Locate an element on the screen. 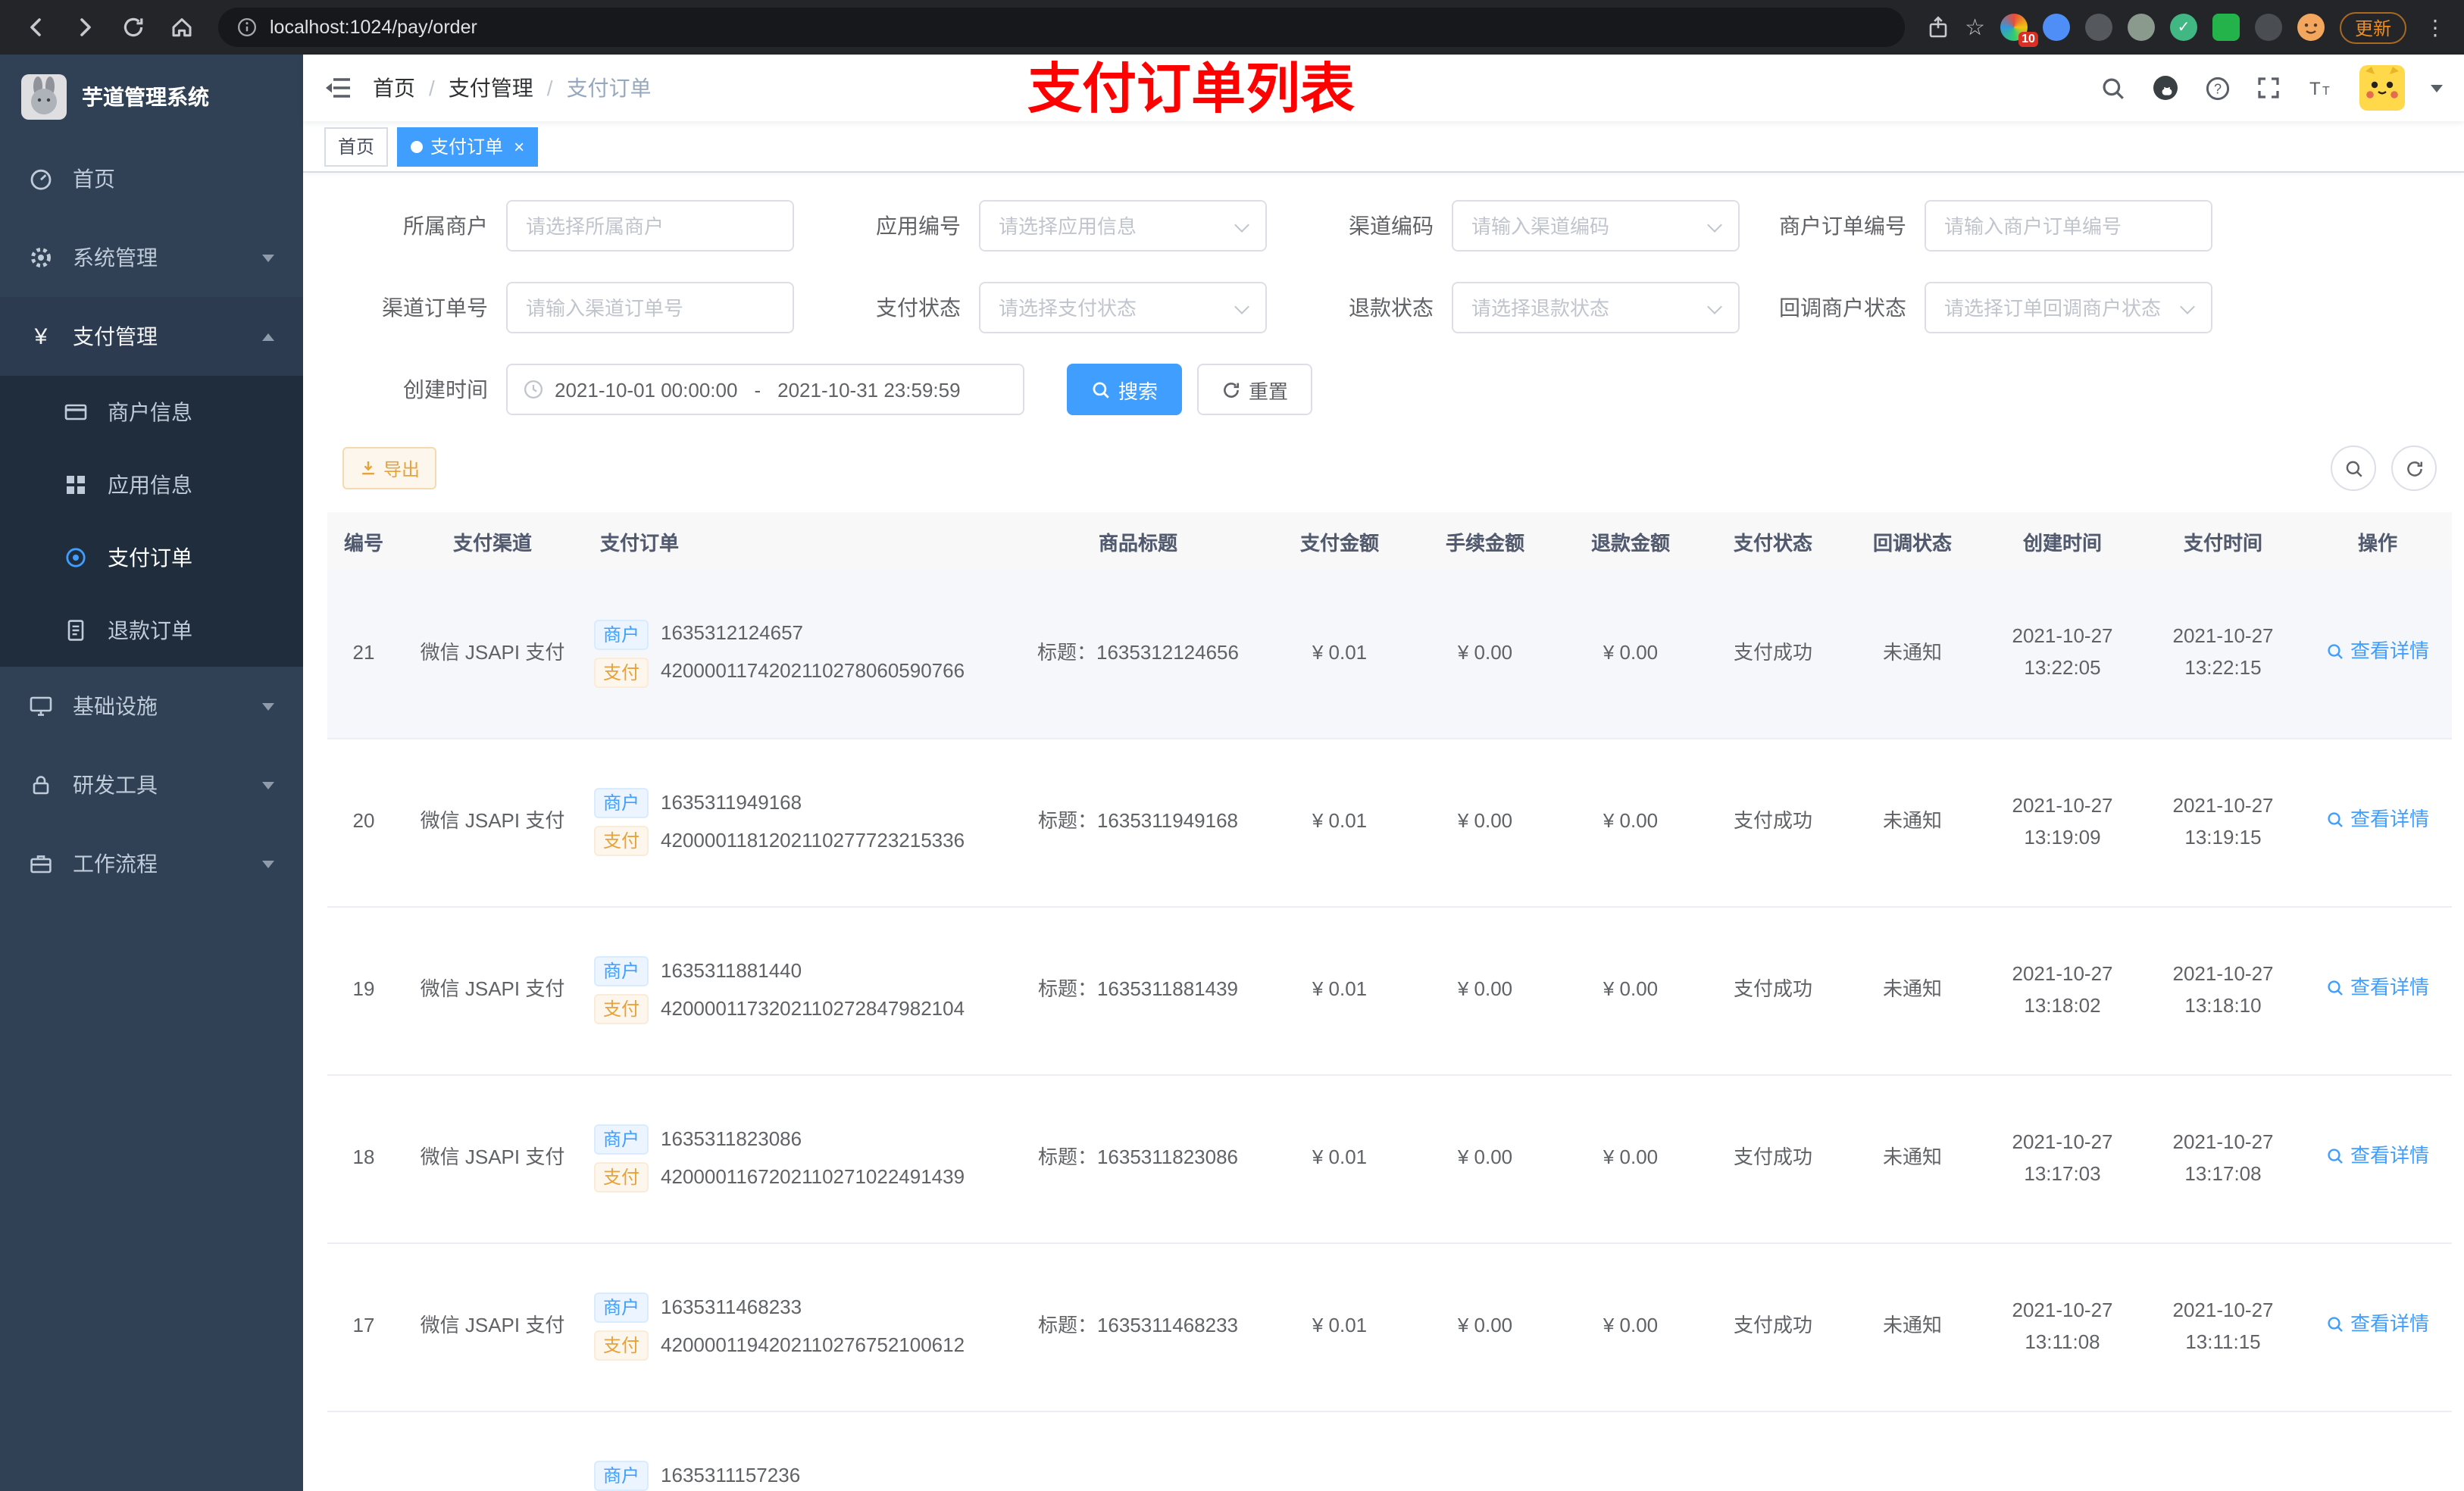 The image size is (2464, 1491). extension-colorful-icon: 10 is located at coordinates (2019, 30).